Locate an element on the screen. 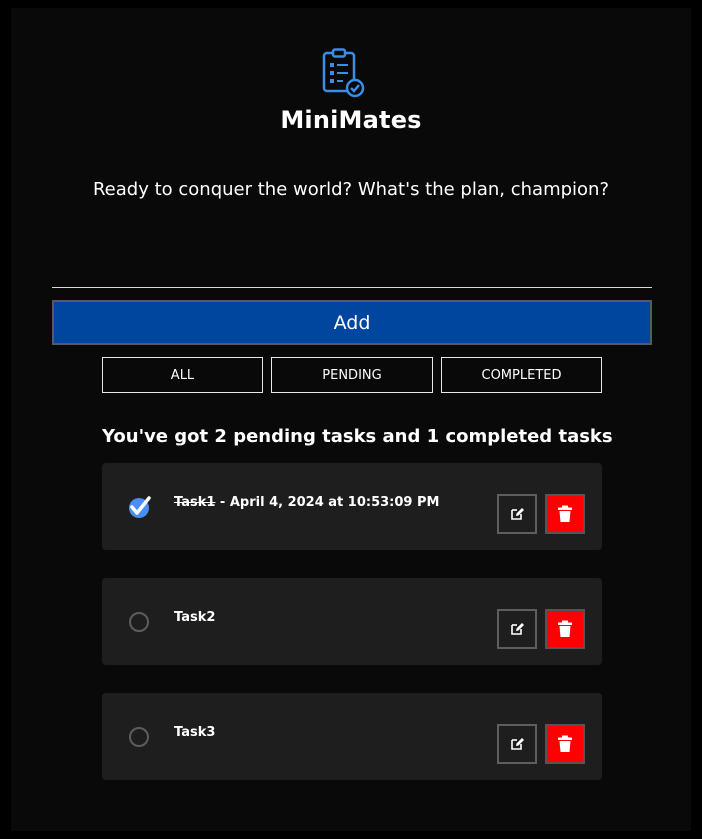  checkmark-circle-icon is located at coordinates (139, 507).